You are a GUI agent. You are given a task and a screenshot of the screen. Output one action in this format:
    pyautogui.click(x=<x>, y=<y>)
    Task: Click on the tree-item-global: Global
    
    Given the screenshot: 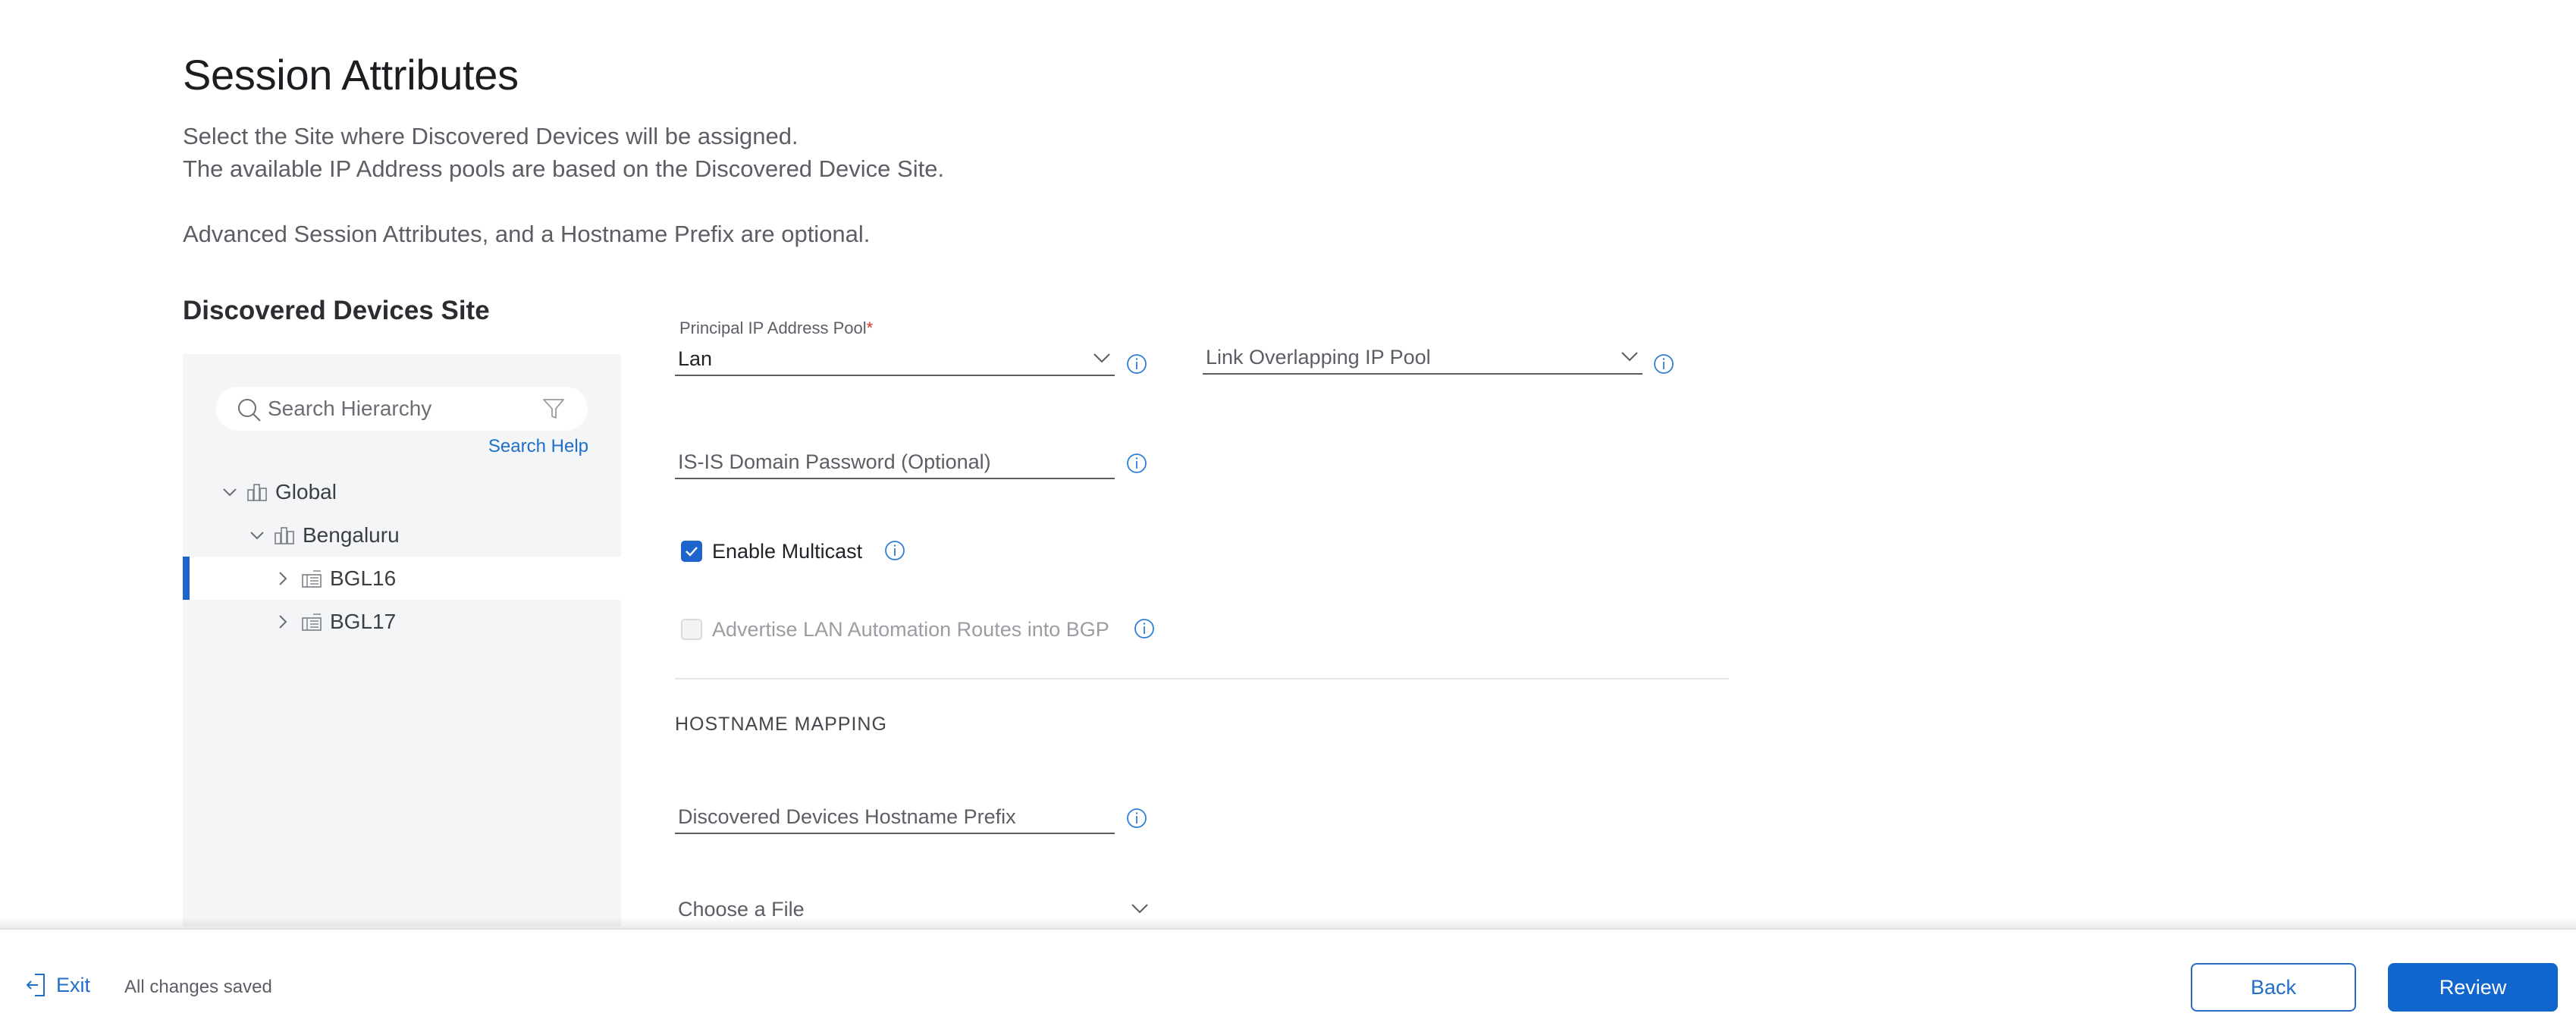 What is the action you would take?
    pyautogui.click(x=402, y=491)
    